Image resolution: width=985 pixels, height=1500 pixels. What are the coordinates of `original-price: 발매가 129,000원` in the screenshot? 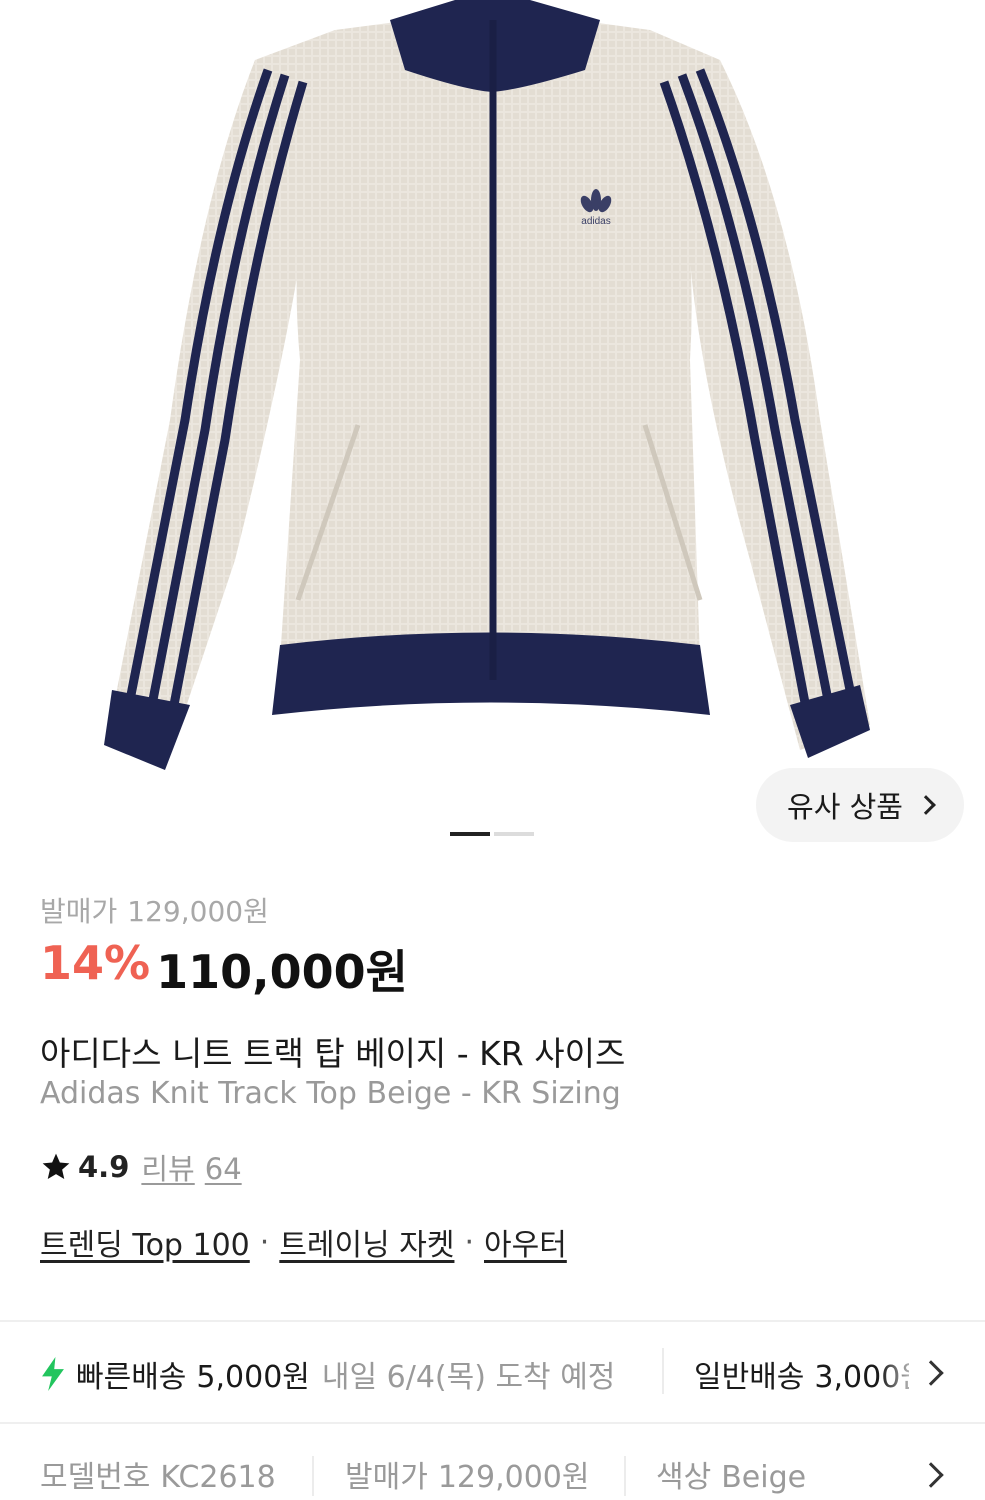 It's located at (154, 910).